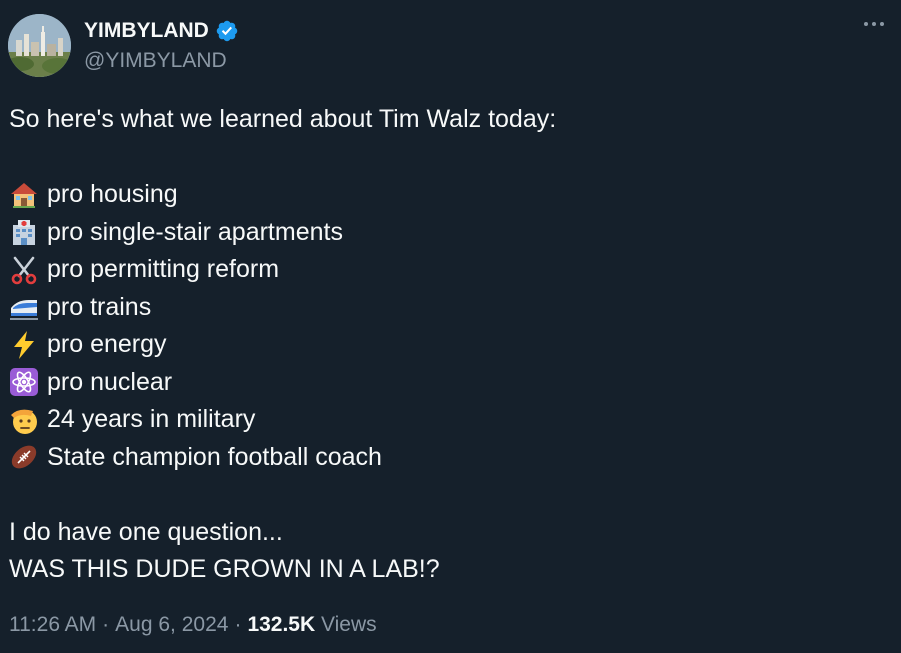  I want to click on list-item: pro permitting reform, so click(445, 270).